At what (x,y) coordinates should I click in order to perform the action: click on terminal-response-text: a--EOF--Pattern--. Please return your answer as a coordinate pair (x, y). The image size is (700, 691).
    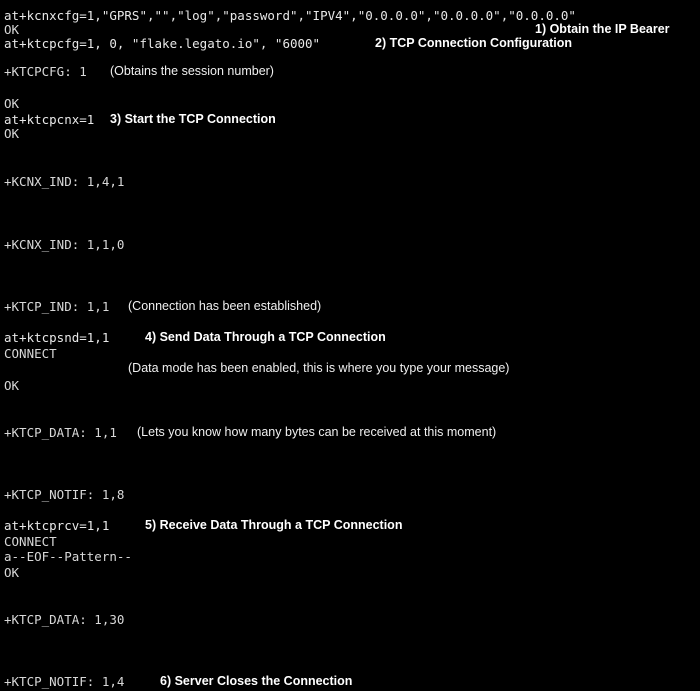
    Looking at the image, I should click on (68, 556).